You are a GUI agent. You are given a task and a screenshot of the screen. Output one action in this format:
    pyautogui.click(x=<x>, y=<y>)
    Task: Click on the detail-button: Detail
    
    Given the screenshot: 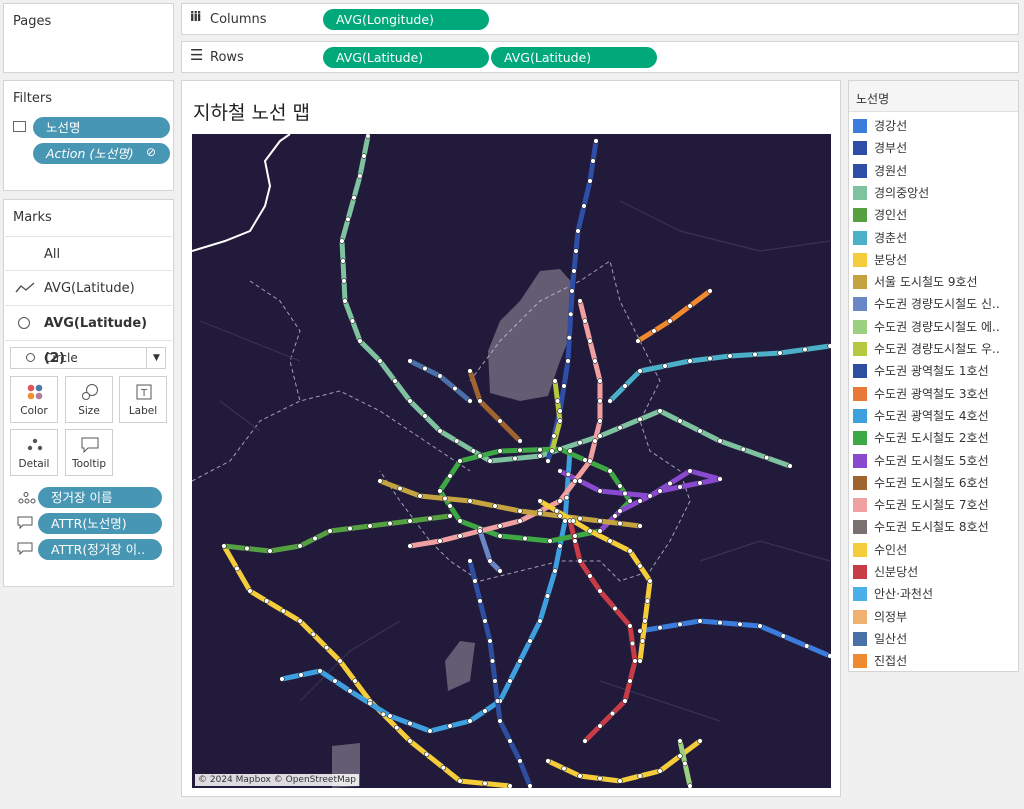 What is the action you would take?
    pyautogui.click(x=34, y=452)
    